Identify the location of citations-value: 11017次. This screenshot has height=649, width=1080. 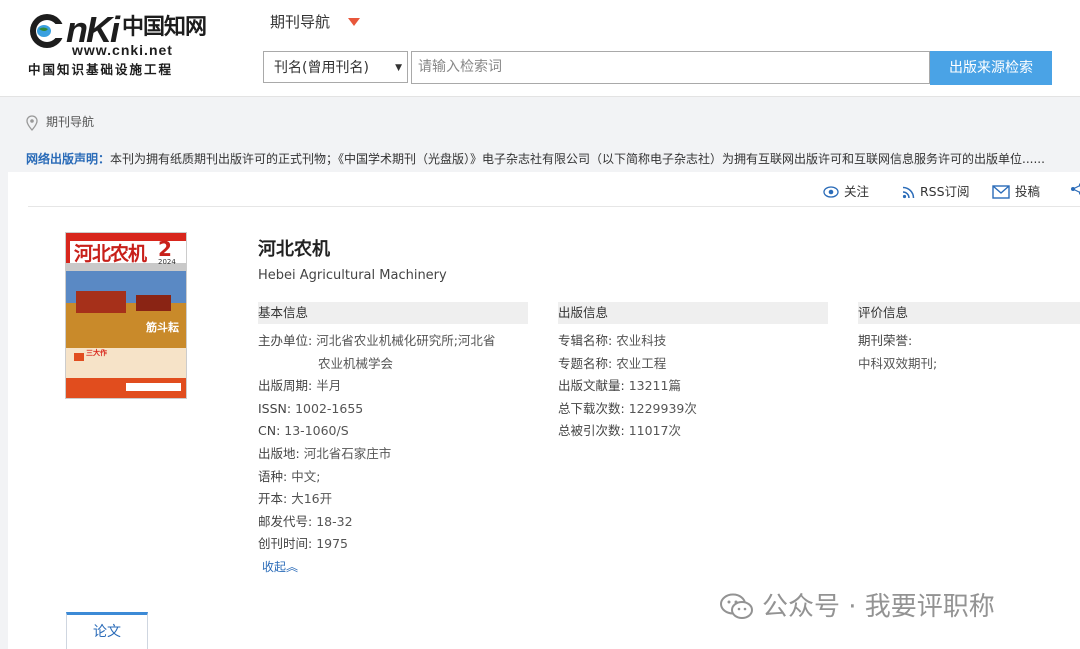
(654, 431).